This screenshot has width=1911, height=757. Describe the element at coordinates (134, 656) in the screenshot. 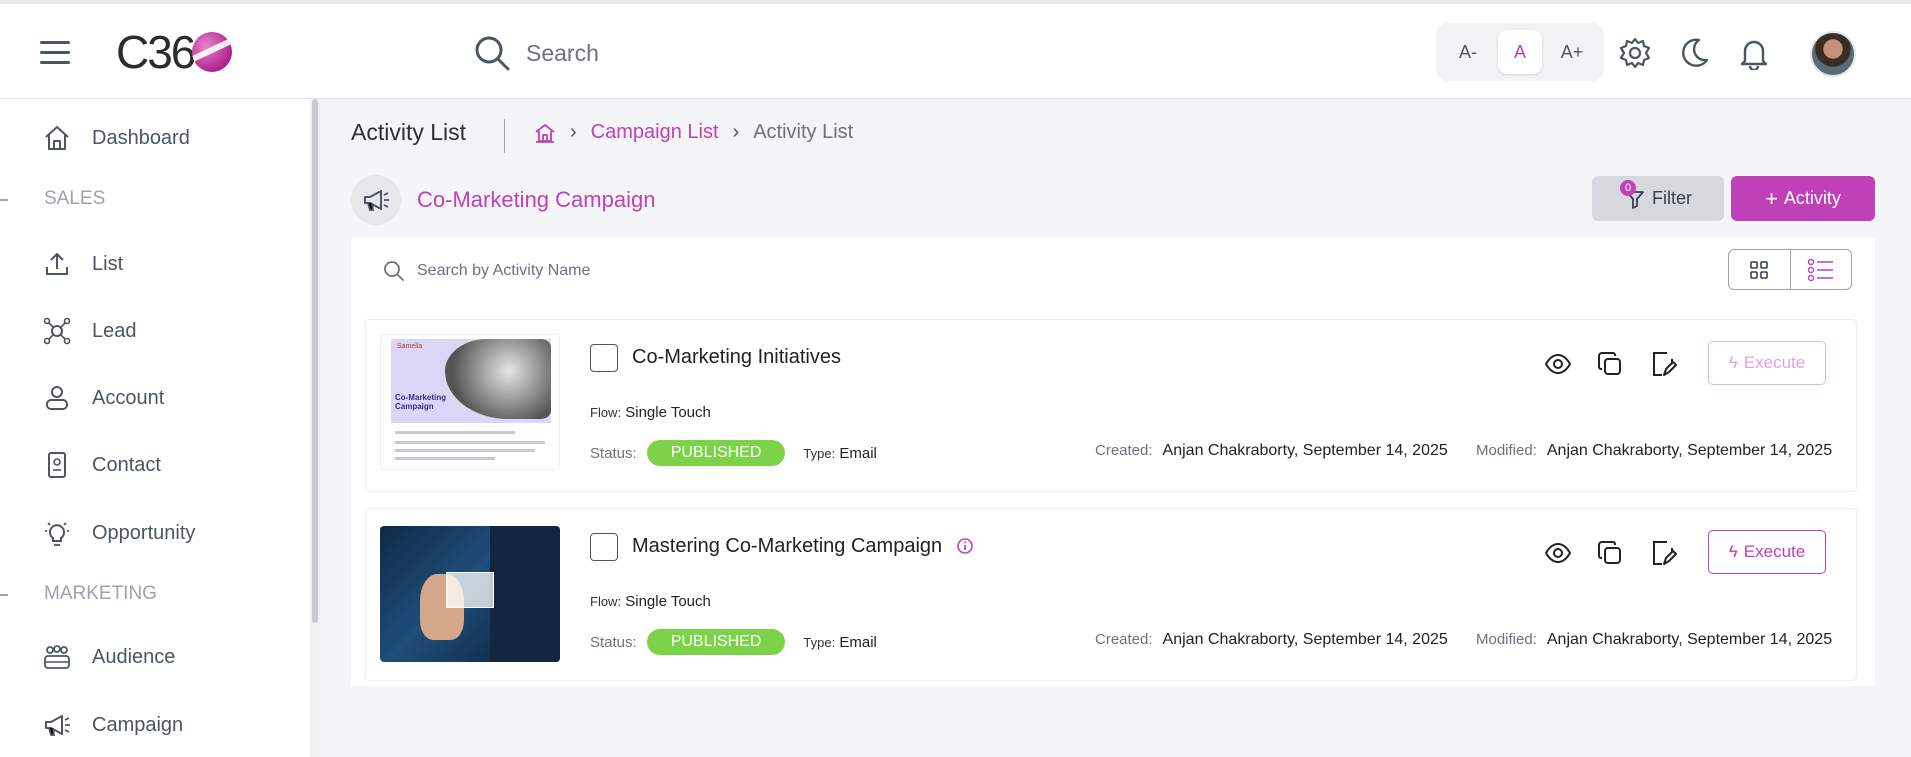

I see `sidebar-item-label: Audience` at that location.